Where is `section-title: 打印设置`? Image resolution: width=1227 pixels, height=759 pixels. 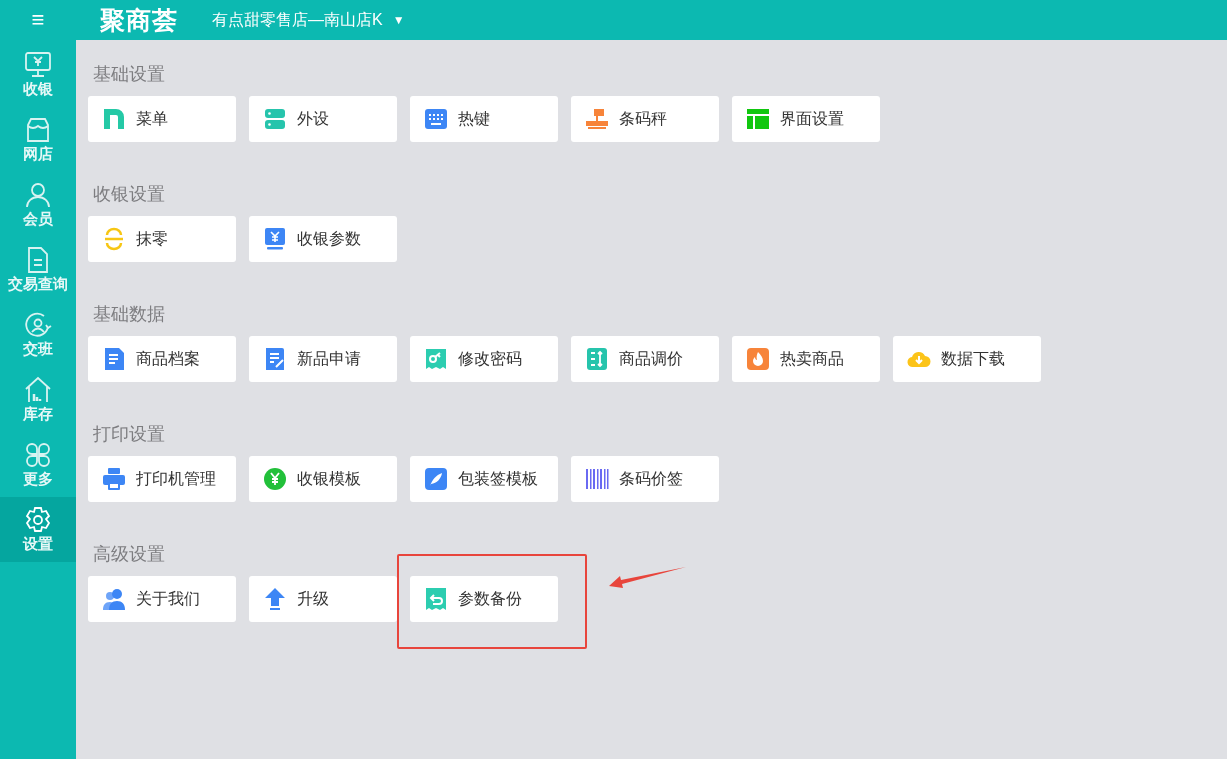
section-title: 打印设置 is located at coordinates (129, 434).